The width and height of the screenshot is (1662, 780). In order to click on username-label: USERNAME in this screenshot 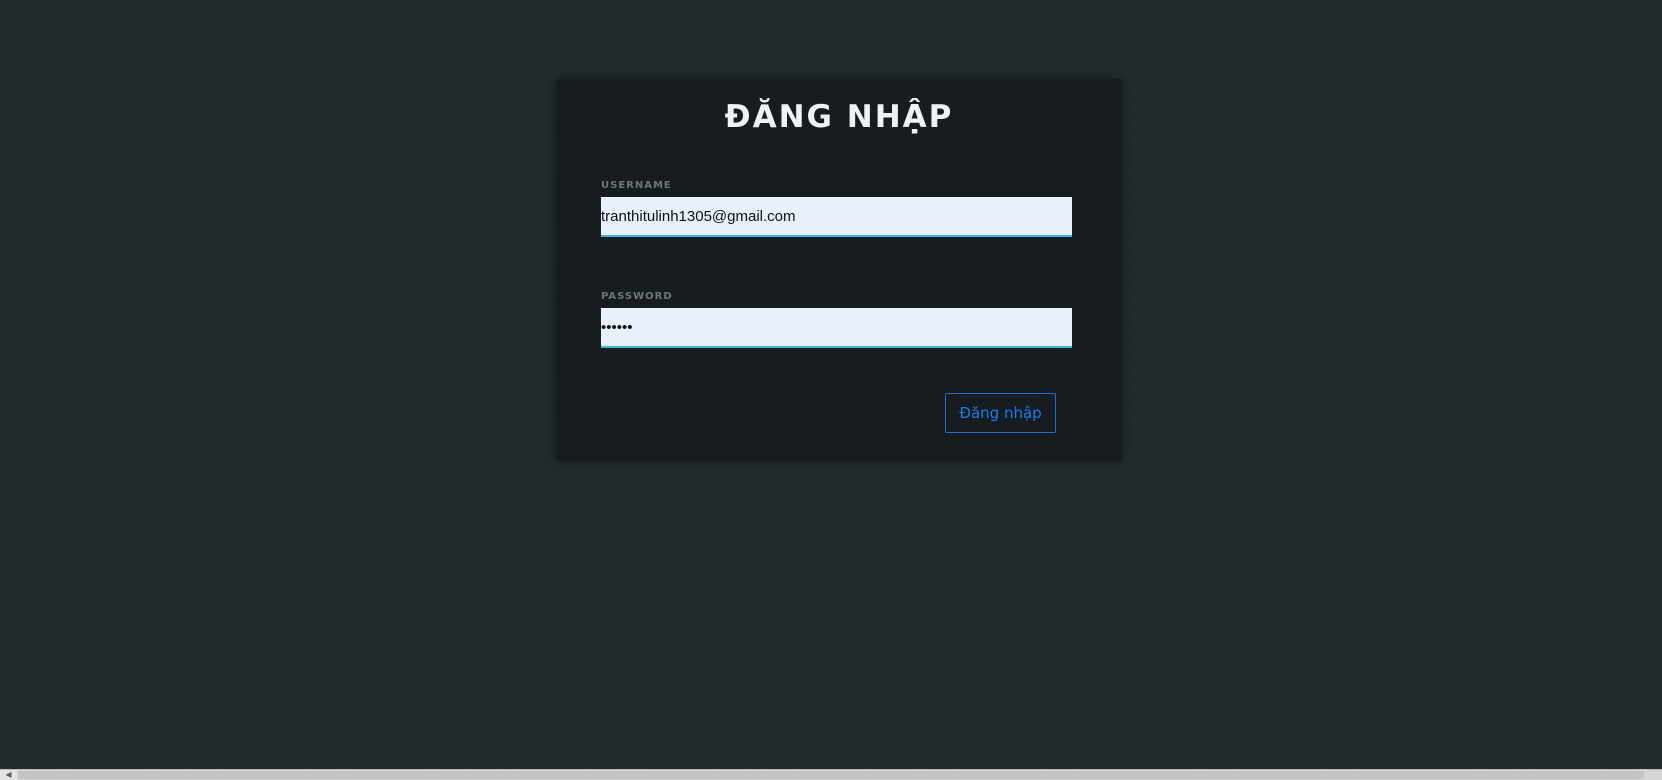, I will do `click(636, 185)`.